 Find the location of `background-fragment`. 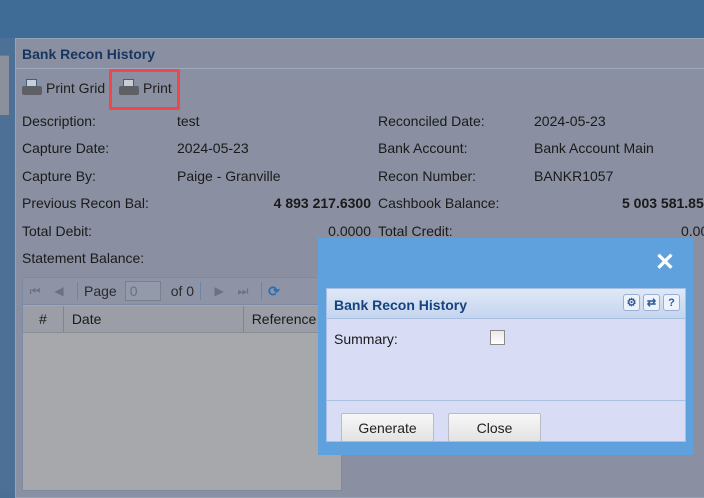

background-fragment is located at coordinates (4, 85).